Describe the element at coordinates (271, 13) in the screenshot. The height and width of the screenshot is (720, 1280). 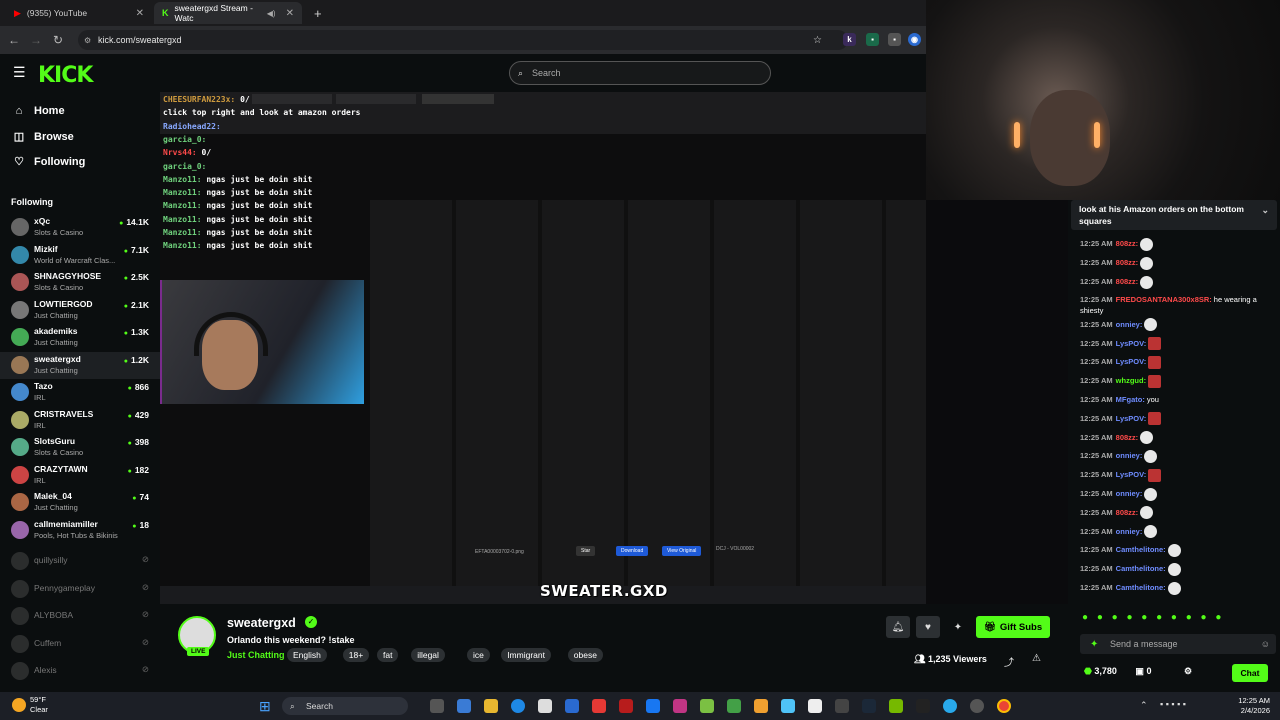
I see `audio-icon: ◀)` at that location.